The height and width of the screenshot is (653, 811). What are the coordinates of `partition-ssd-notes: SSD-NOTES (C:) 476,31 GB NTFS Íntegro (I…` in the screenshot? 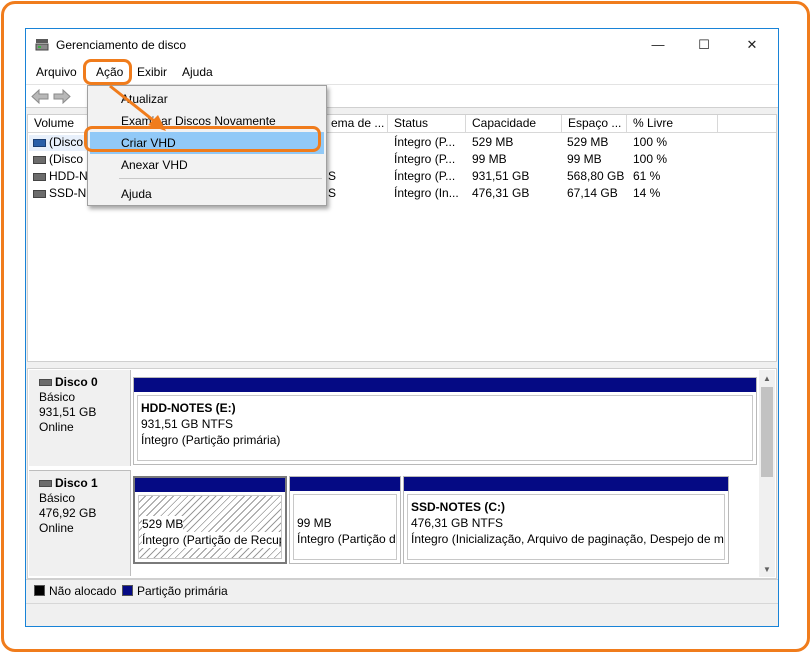 It's located at (566, 520).